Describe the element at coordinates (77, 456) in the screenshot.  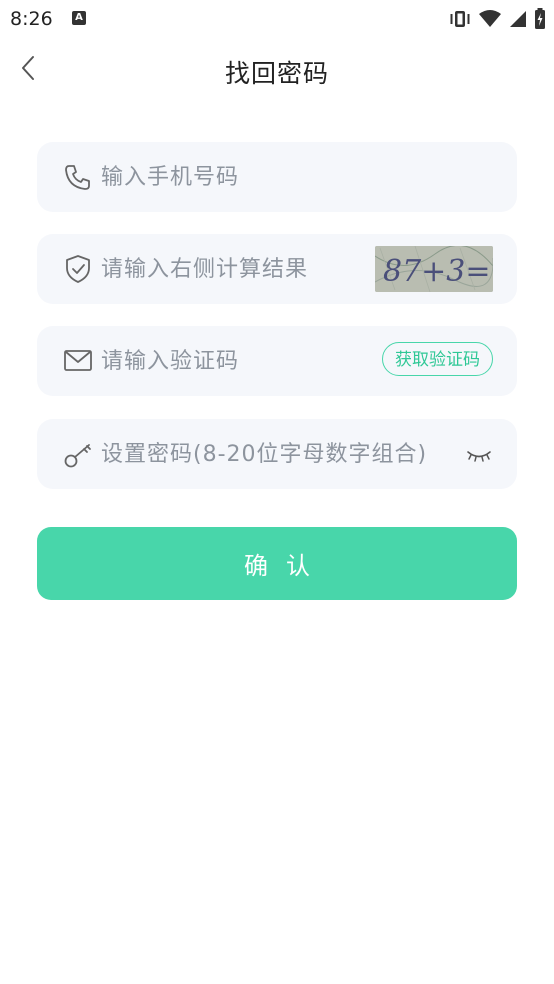
I see `key-icon` at that location.